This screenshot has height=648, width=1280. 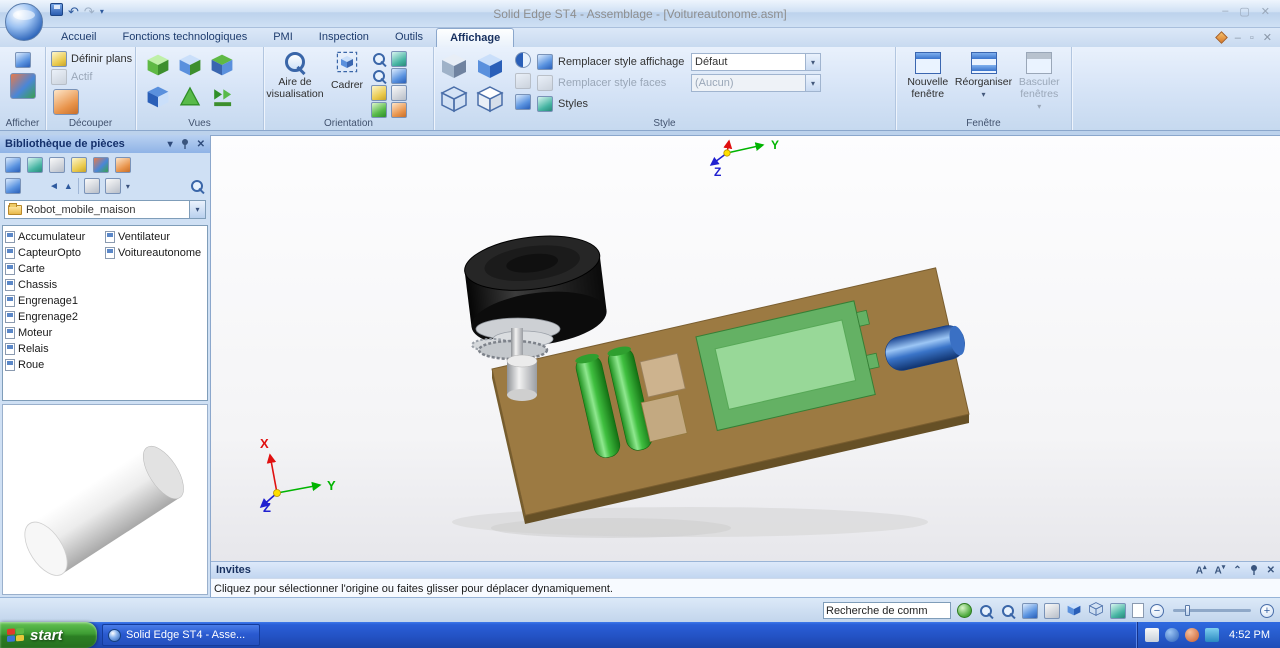 What do you see at coordinates (455, 100) in the screenshot?
I see `style-filaire-icon` at bounding box center [455, 100].